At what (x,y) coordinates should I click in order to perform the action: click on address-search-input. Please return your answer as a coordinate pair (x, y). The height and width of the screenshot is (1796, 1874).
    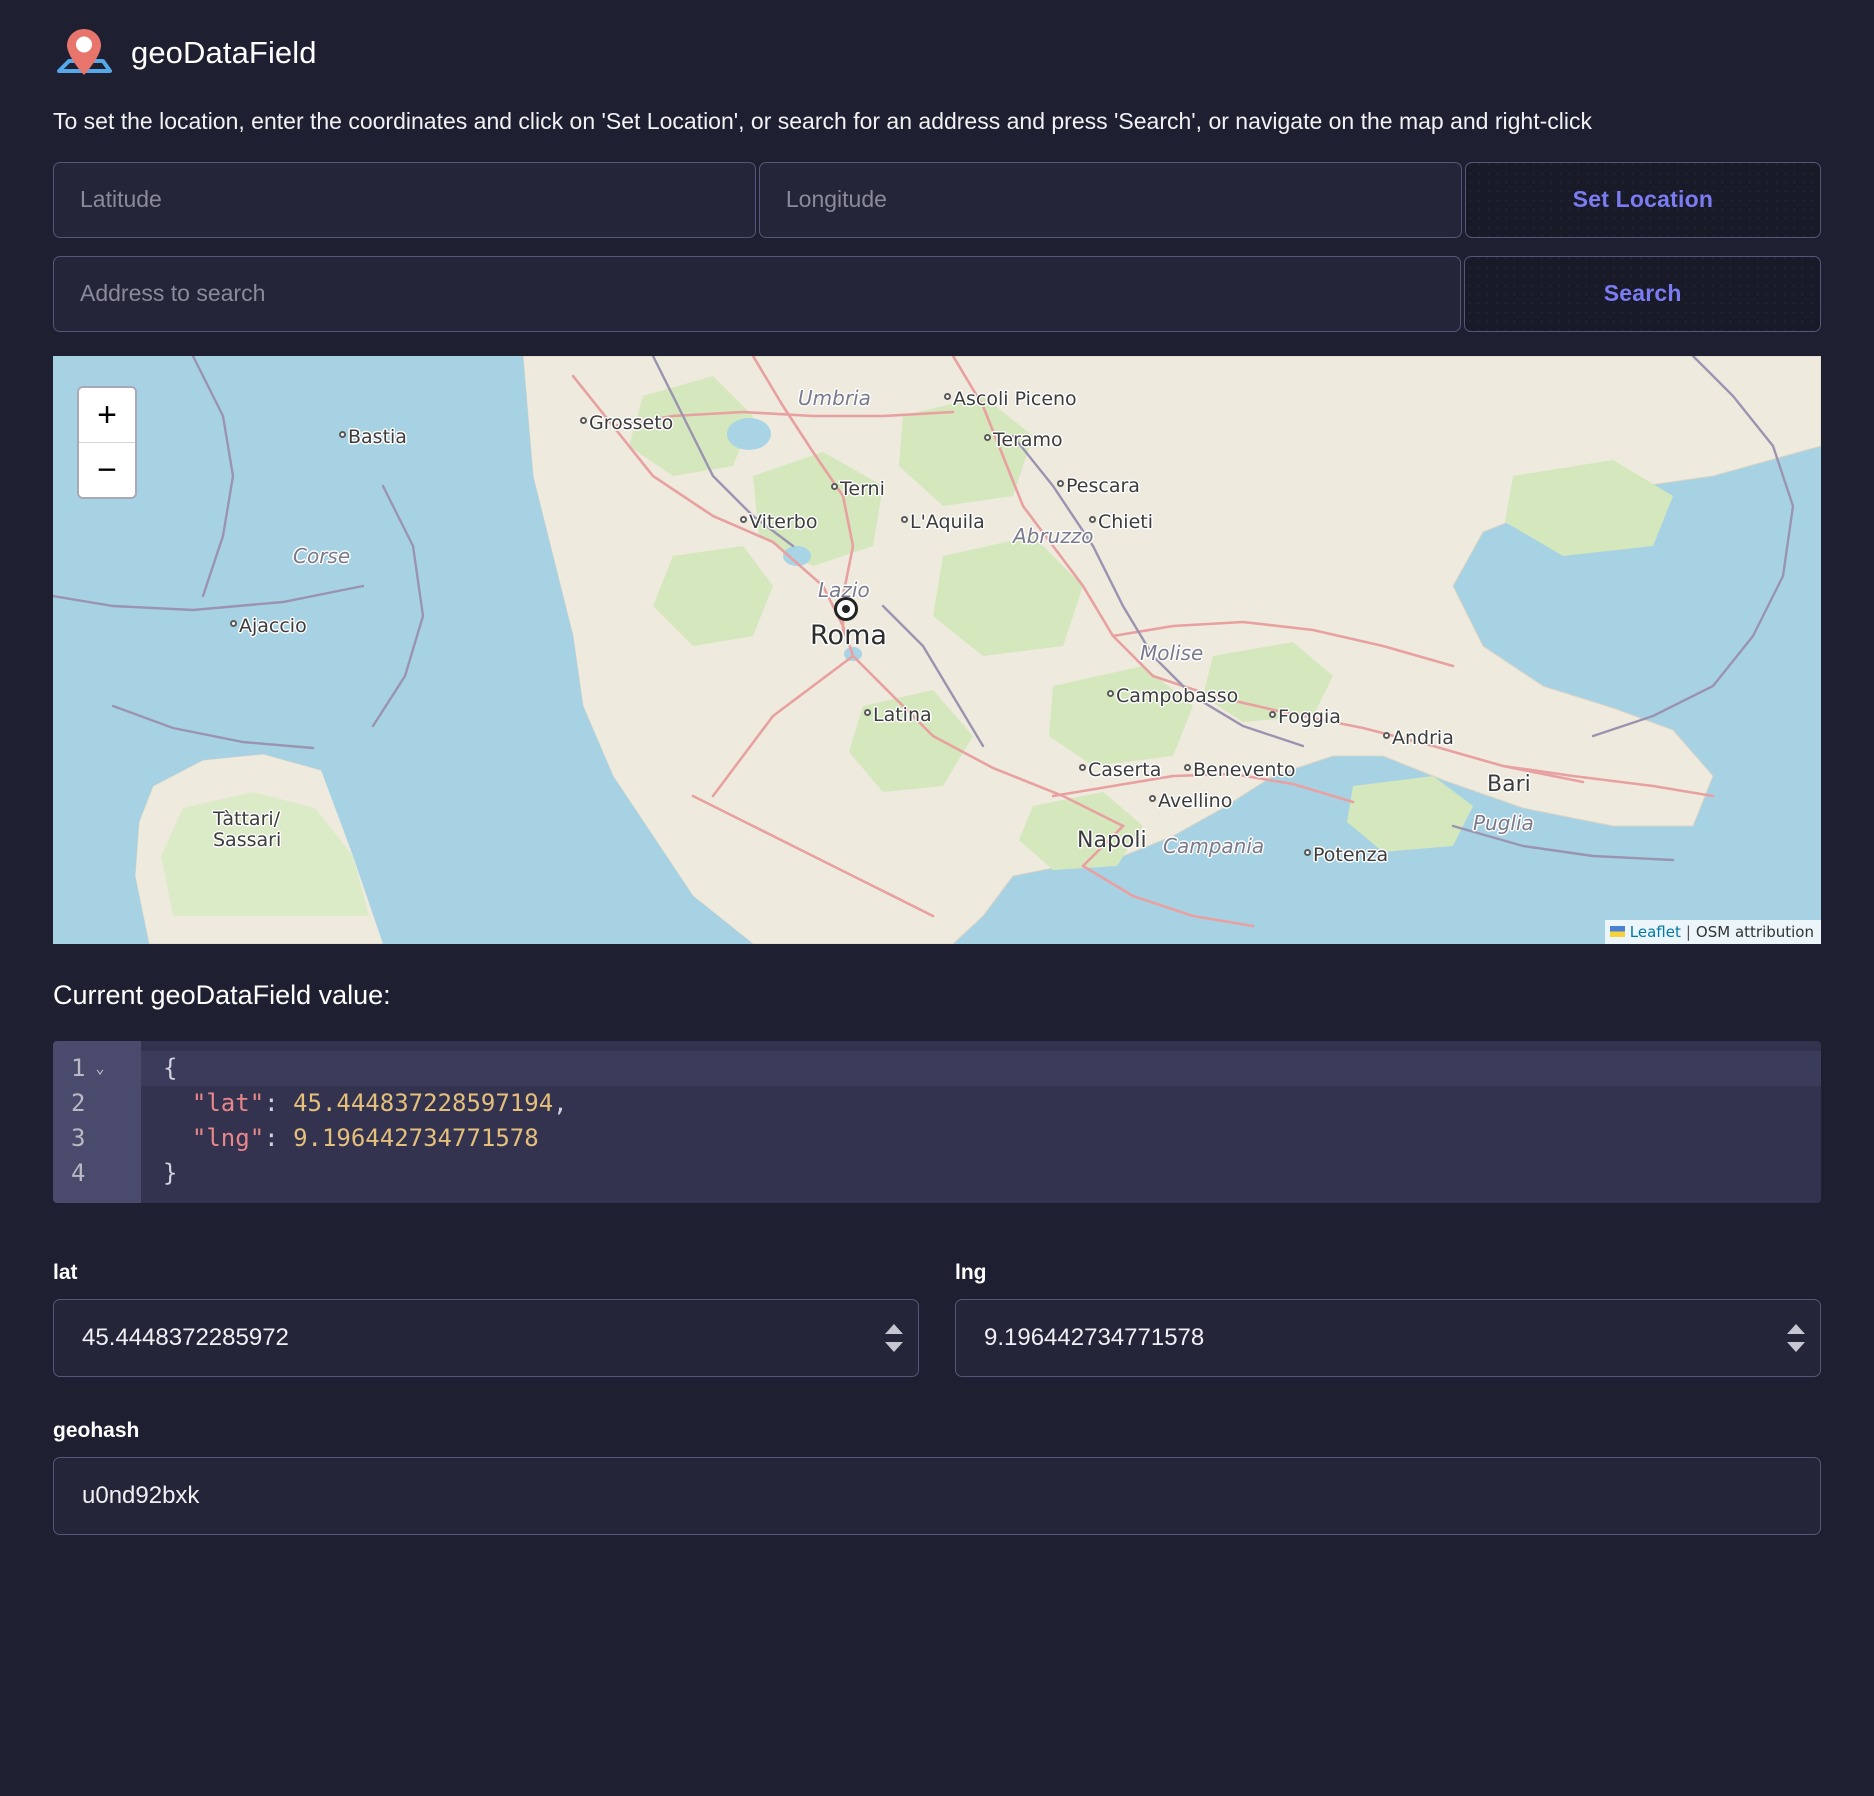
    Looking at the image, I should click on (757, 293).